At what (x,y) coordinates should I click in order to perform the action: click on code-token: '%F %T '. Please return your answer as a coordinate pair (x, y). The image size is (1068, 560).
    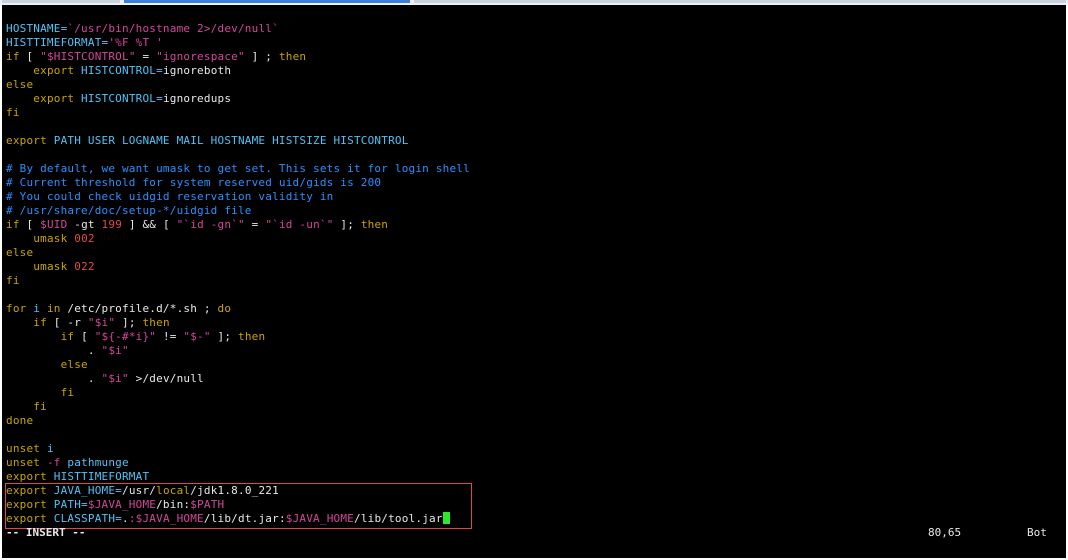
    Looking at the image, I should click on (135, 42).